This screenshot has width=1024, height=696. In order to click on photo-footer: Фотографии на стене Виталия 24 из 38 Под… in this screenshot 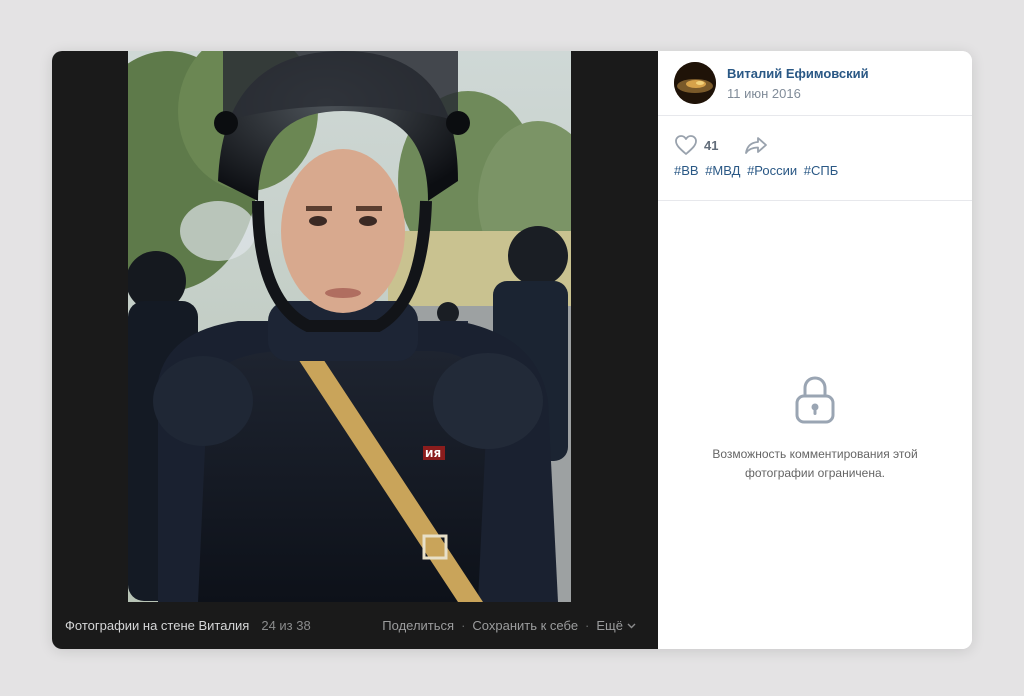, I will do `click(355, 625)`.